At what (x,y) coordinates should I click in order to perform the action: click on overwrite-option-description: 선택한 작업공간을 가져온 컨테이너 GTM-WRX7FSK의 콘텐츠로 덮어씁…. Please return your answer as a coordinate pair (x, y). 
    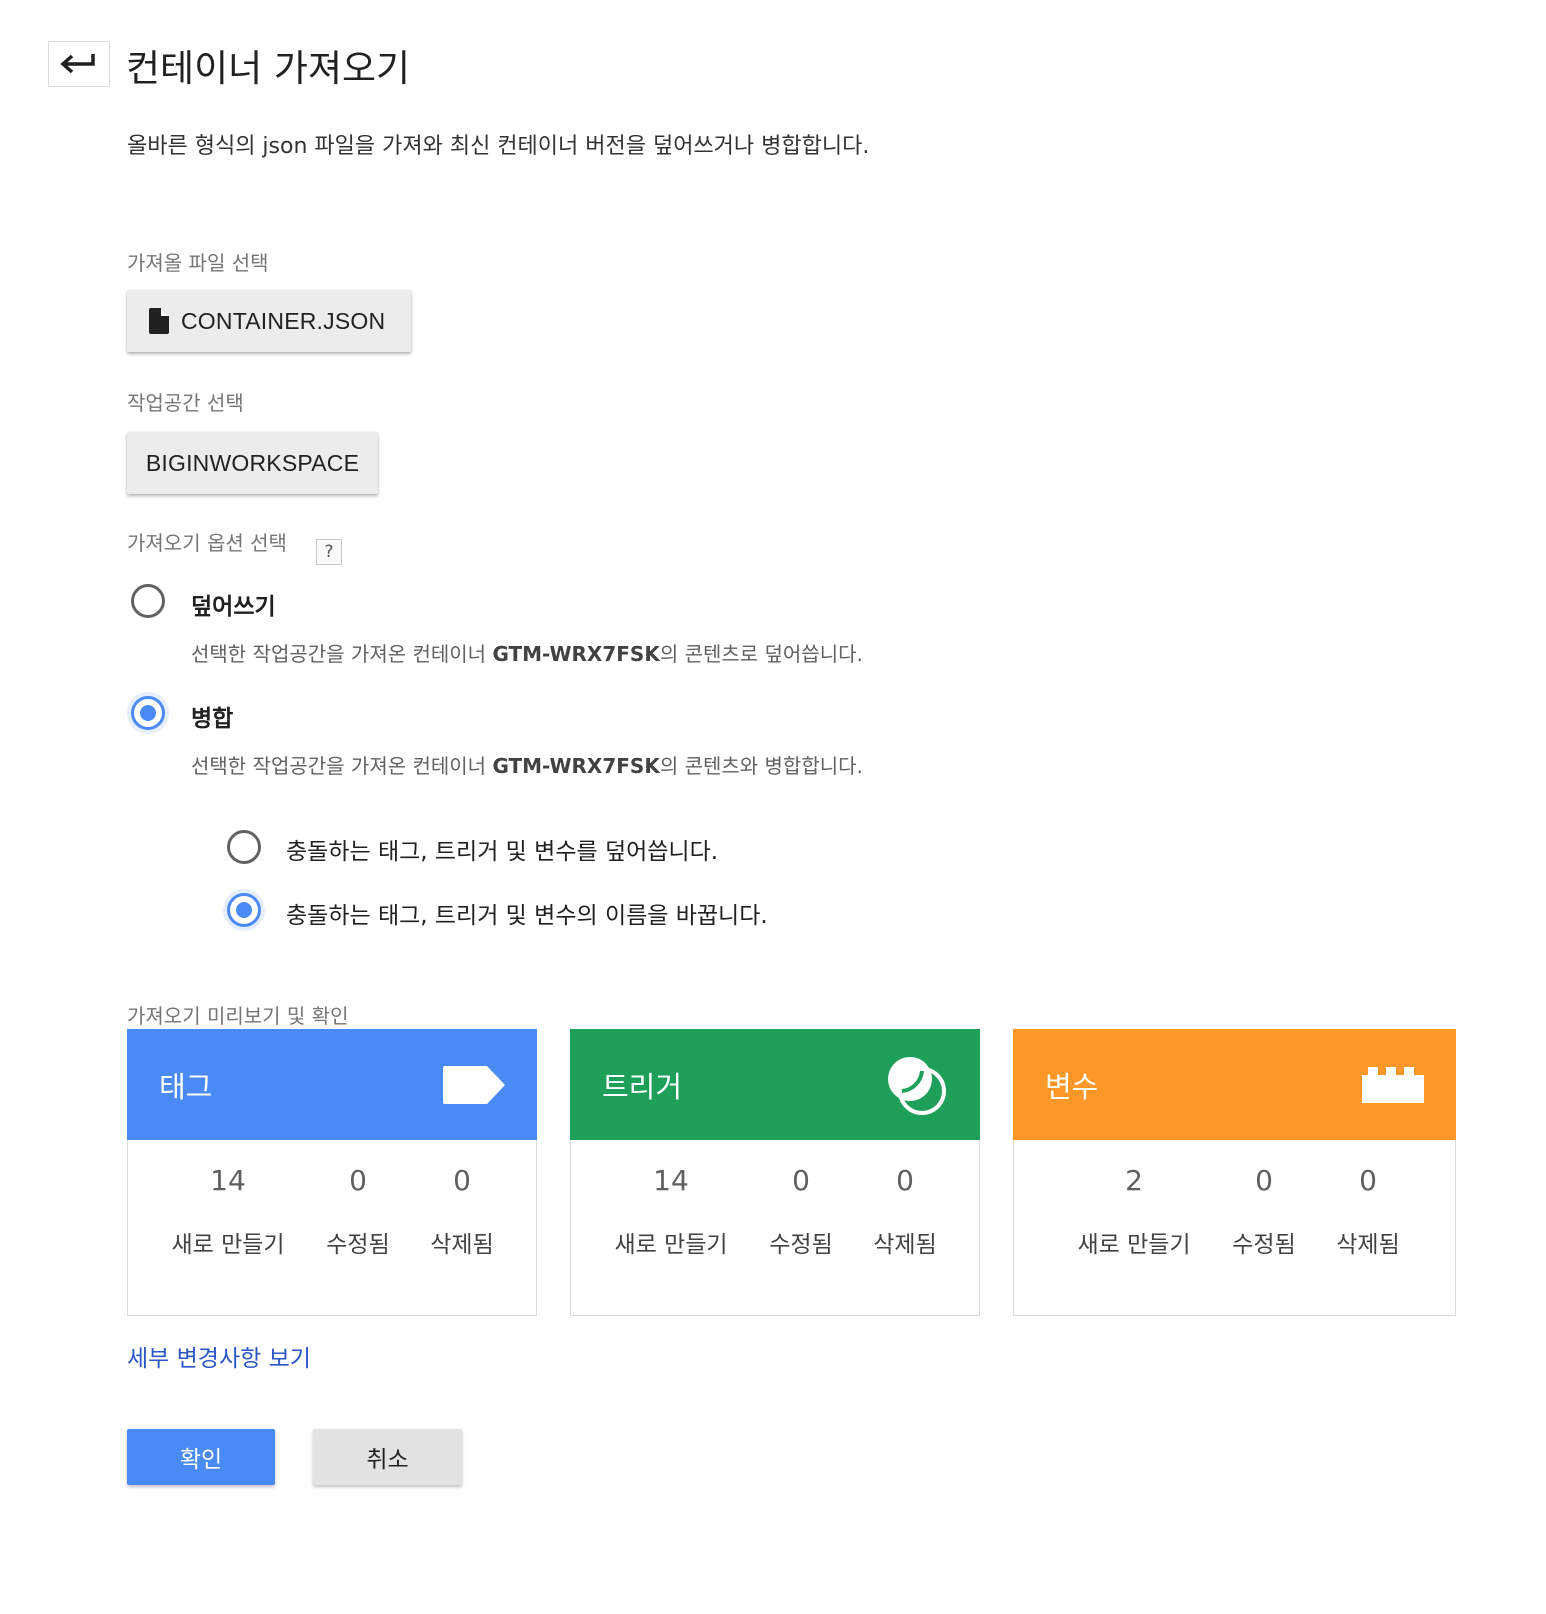
    Looking at the image, I should click on (527, 654).